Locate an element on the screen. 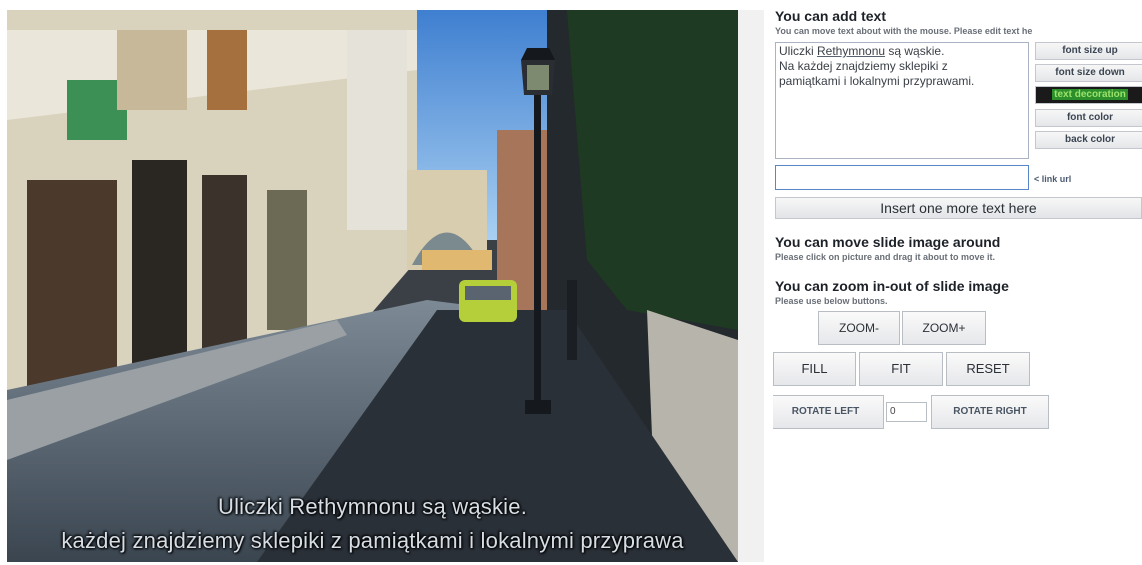  font-size-up-button: font size up is located at coordinates (1088, 51).